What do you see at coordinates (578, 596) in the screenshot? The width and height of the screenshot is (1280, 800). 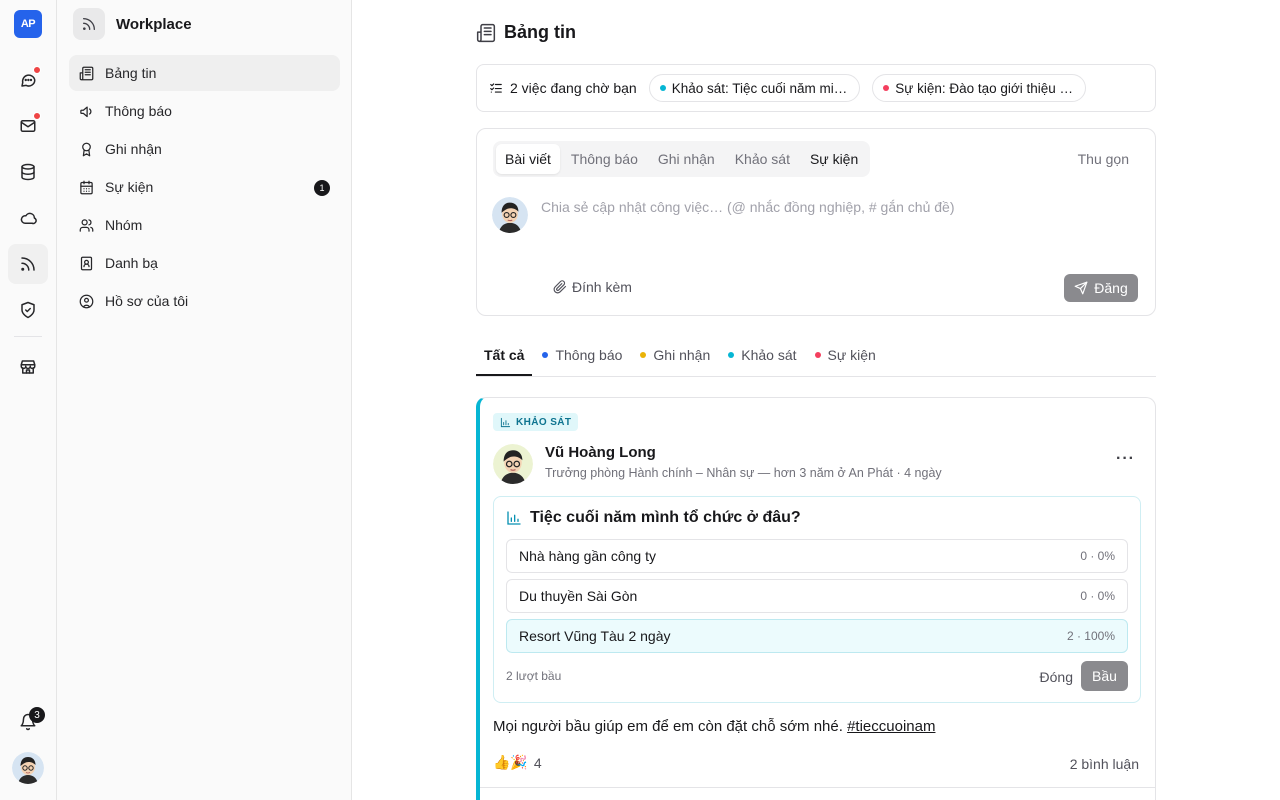 I see `poll-option-label: Du thuyền Sài Gòn` at bounding box center [578, 596].